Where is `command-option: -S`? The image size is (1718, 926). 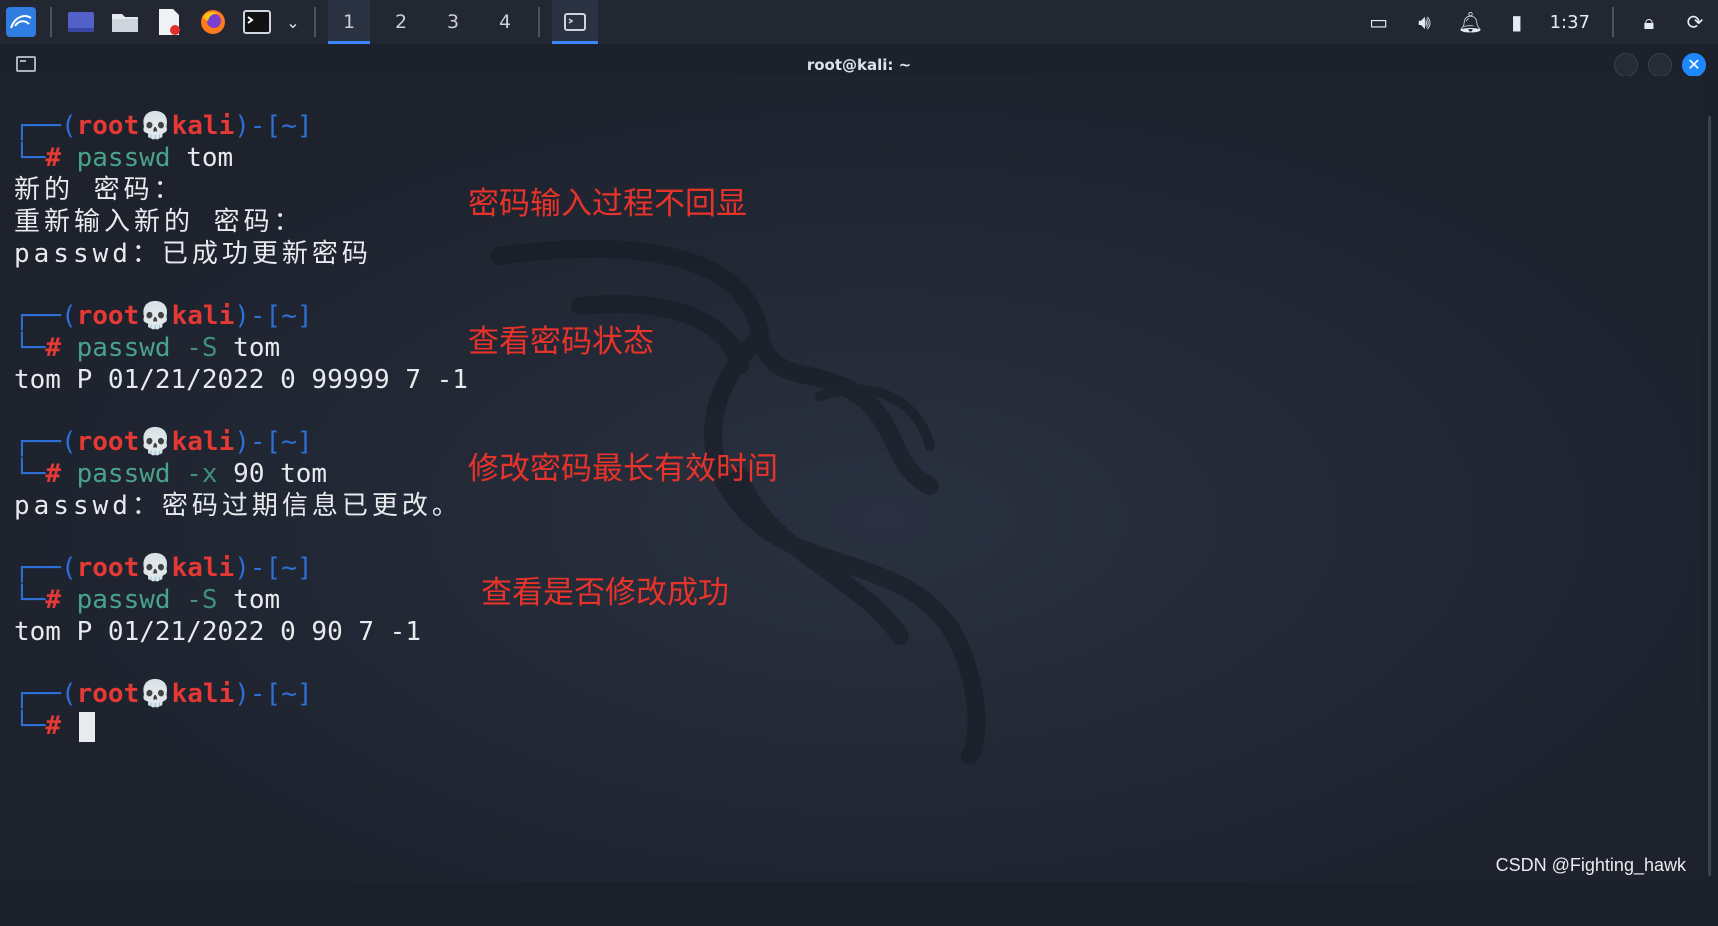 command-option: -S is located at coordinates (194, 348).